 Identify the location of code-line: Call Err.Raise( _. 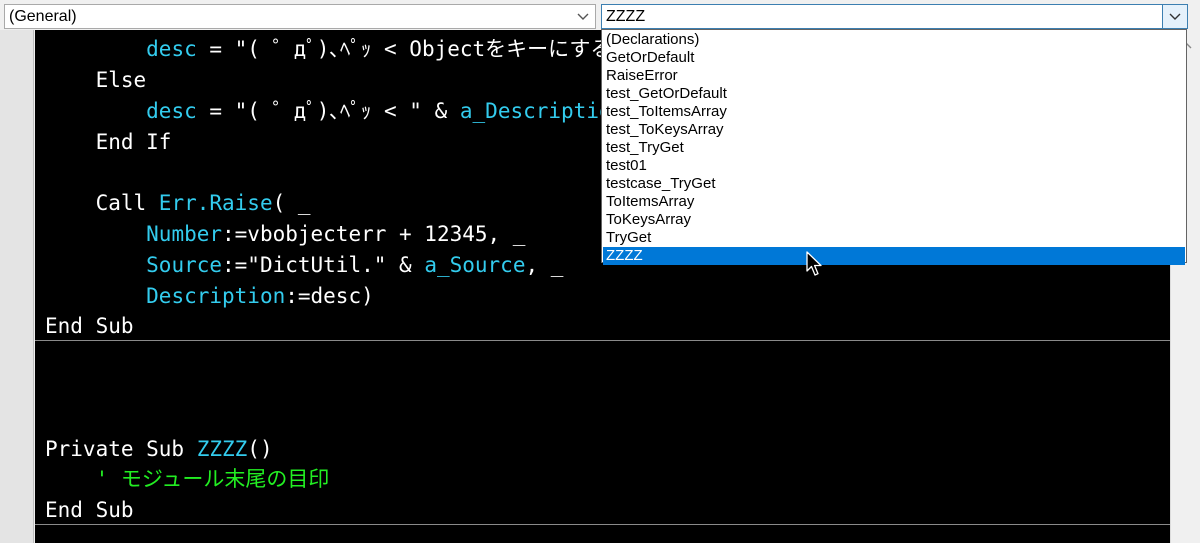
(203, 203).